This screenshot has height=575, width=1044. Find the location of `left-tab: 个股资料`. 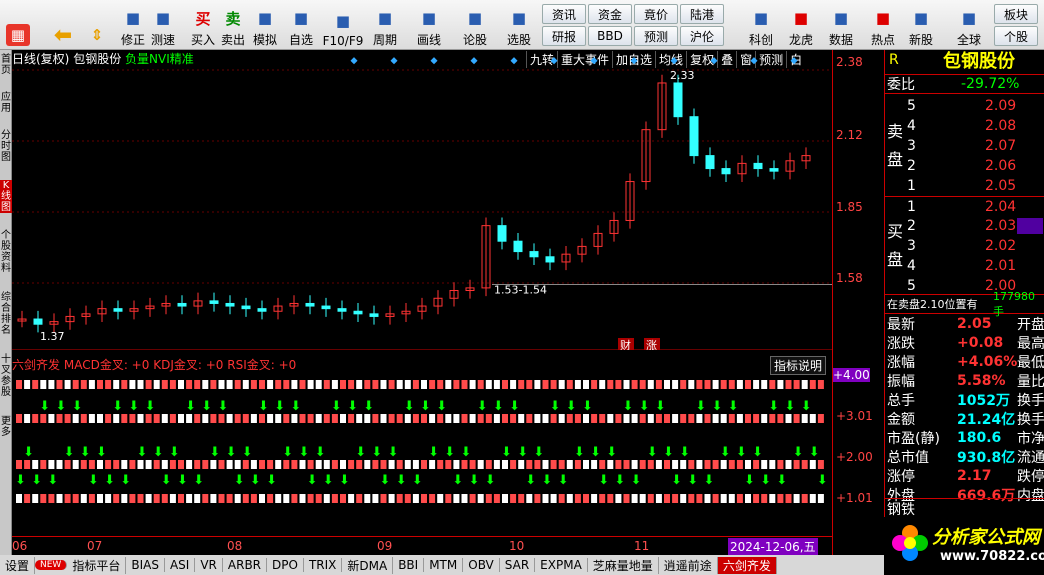

left-tab: 个股资料 is located at coordinates (6, 252).